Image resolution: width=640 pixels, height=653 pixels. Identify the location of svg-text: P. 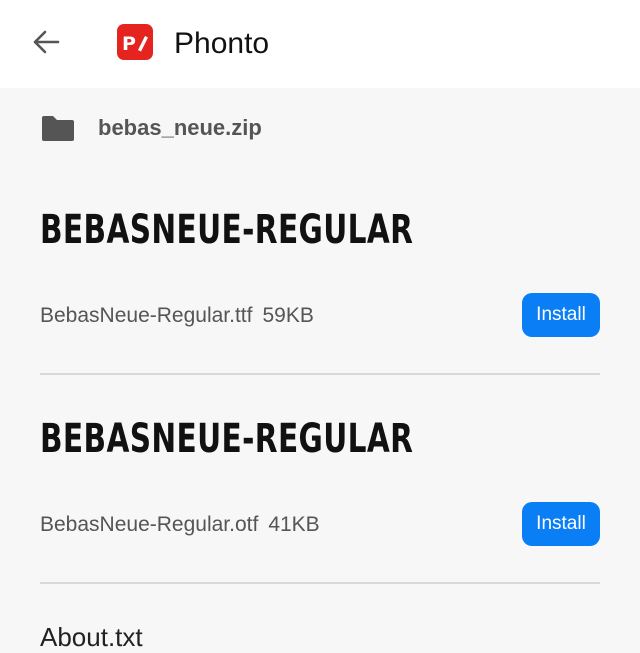
(129, 43).